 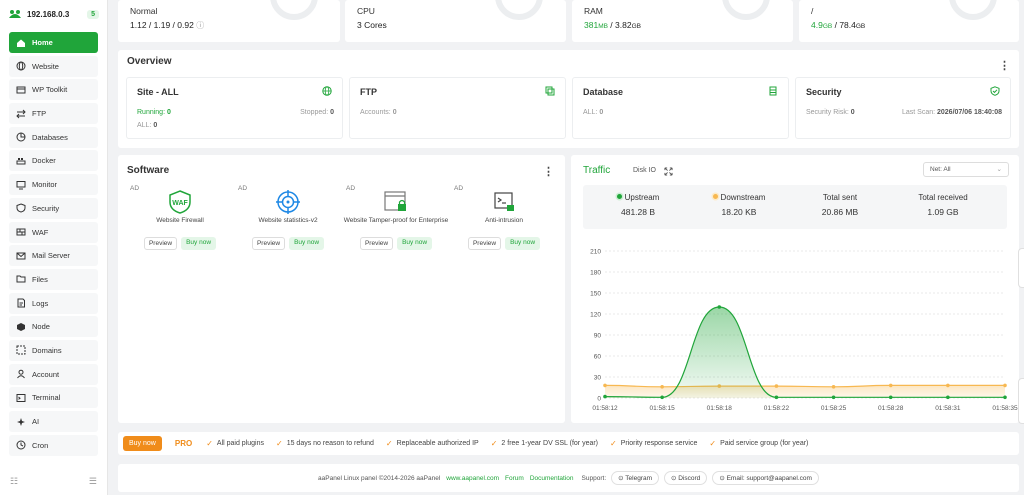 I want to click on docs-link: Documentation, so click(x=552, y=478).